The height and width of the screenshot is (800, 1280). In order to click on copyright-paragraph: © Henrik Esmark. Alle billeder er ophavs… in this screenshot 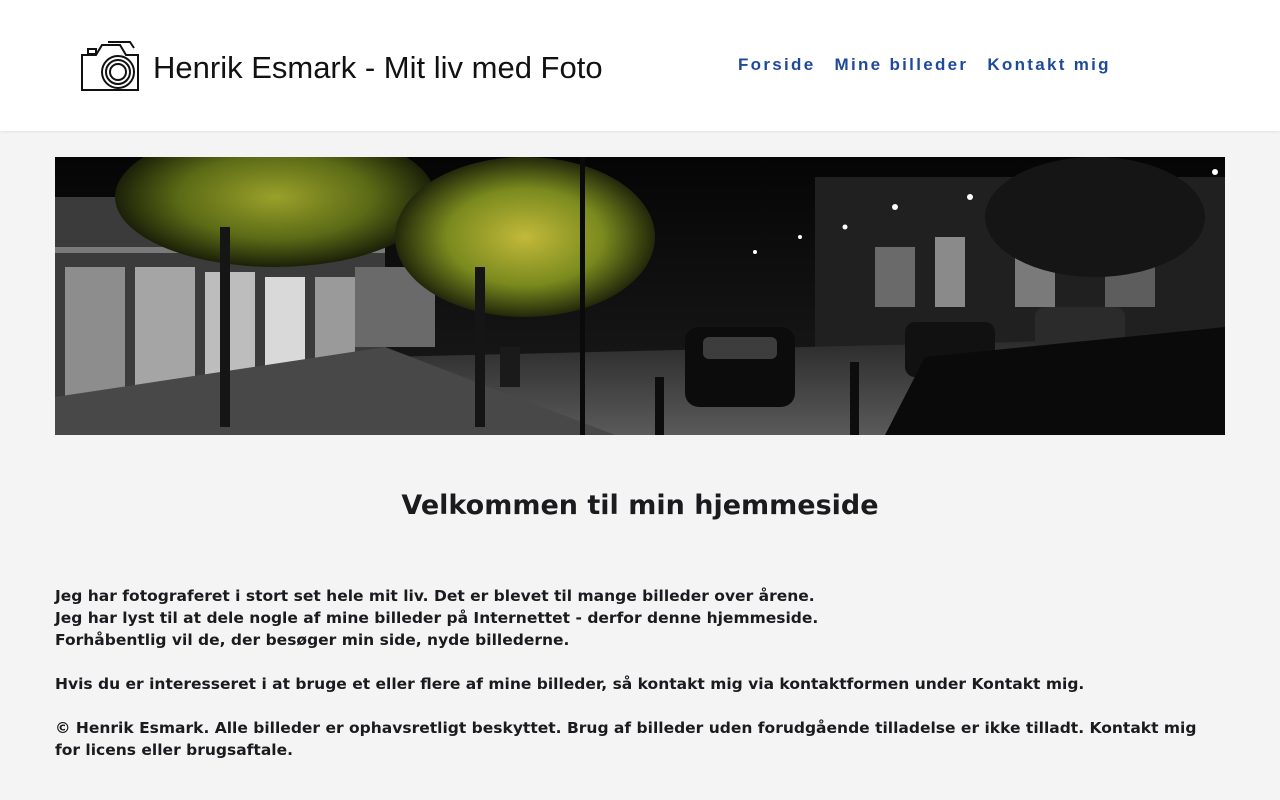, I will do `click(626, 739)`.